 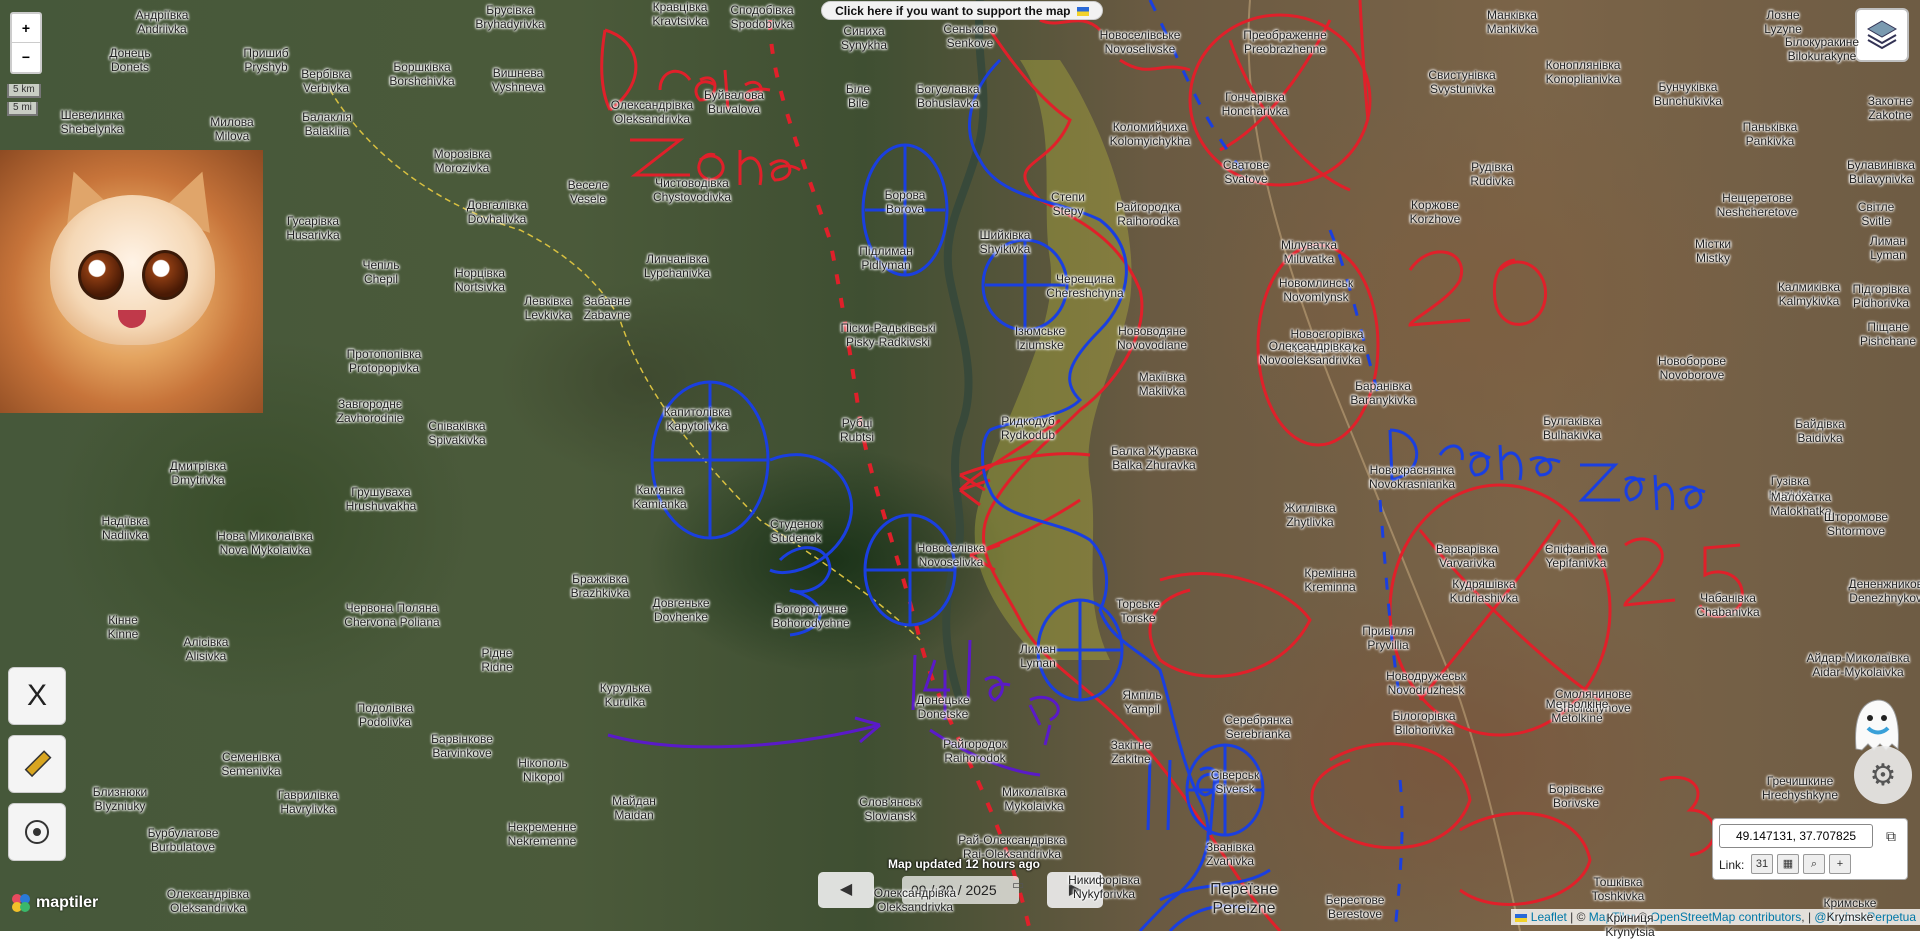 I want to click on place-label-en: Zvanivka, so click(x=1230, y=861).